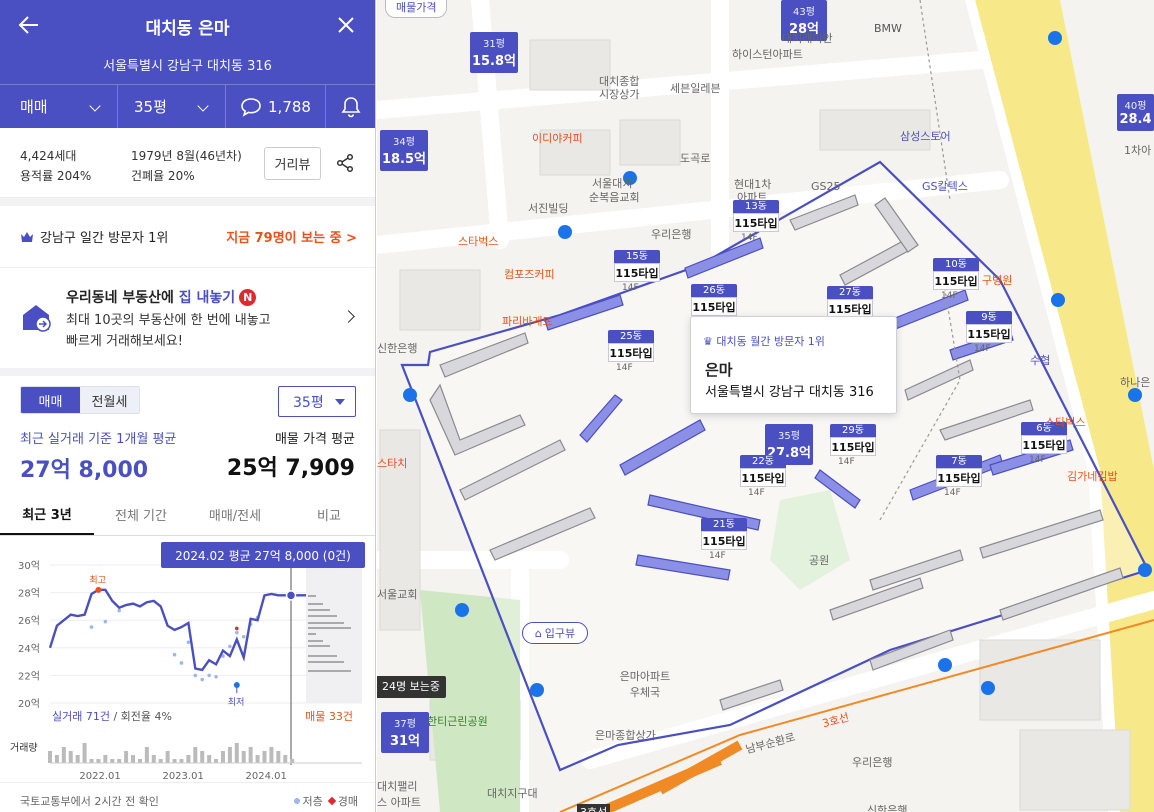 The width and height of the screenshot is (1154, 812). I want to click on map-label: 구병원, so click(997, 280).